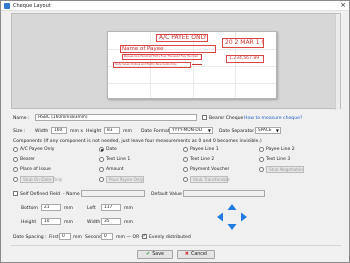  I want to click on default-value-label: Default Value, so click(166, 194).